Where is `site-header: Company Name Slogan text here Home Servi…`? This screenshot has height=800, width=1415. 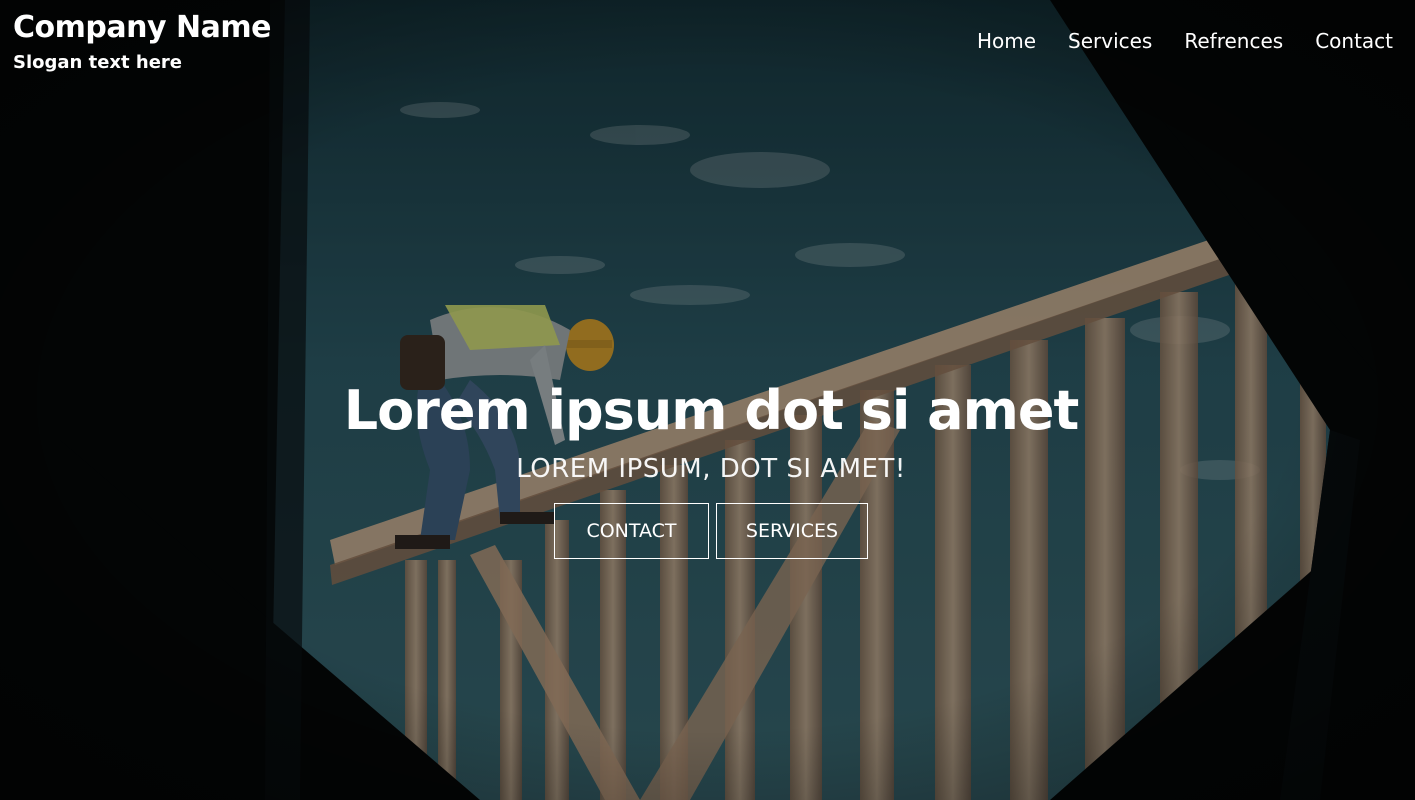
site-header: Company Name Slogan text here Home Servi… is located at coordinates (707, 45).